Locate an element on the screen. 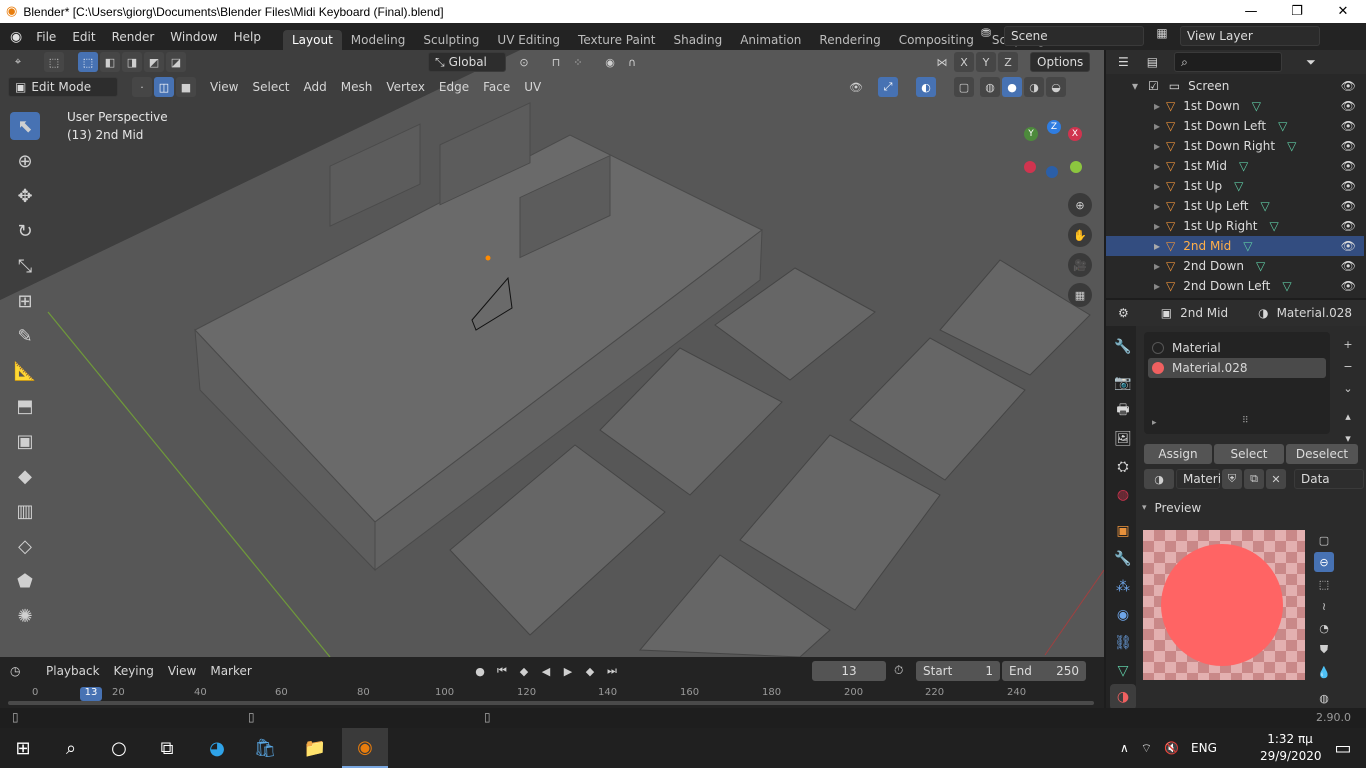 Image resolution: width=1366 pixels, height=768 pixels. slot-menu-icon: ⌄ is located at coordinates (1348, 388).